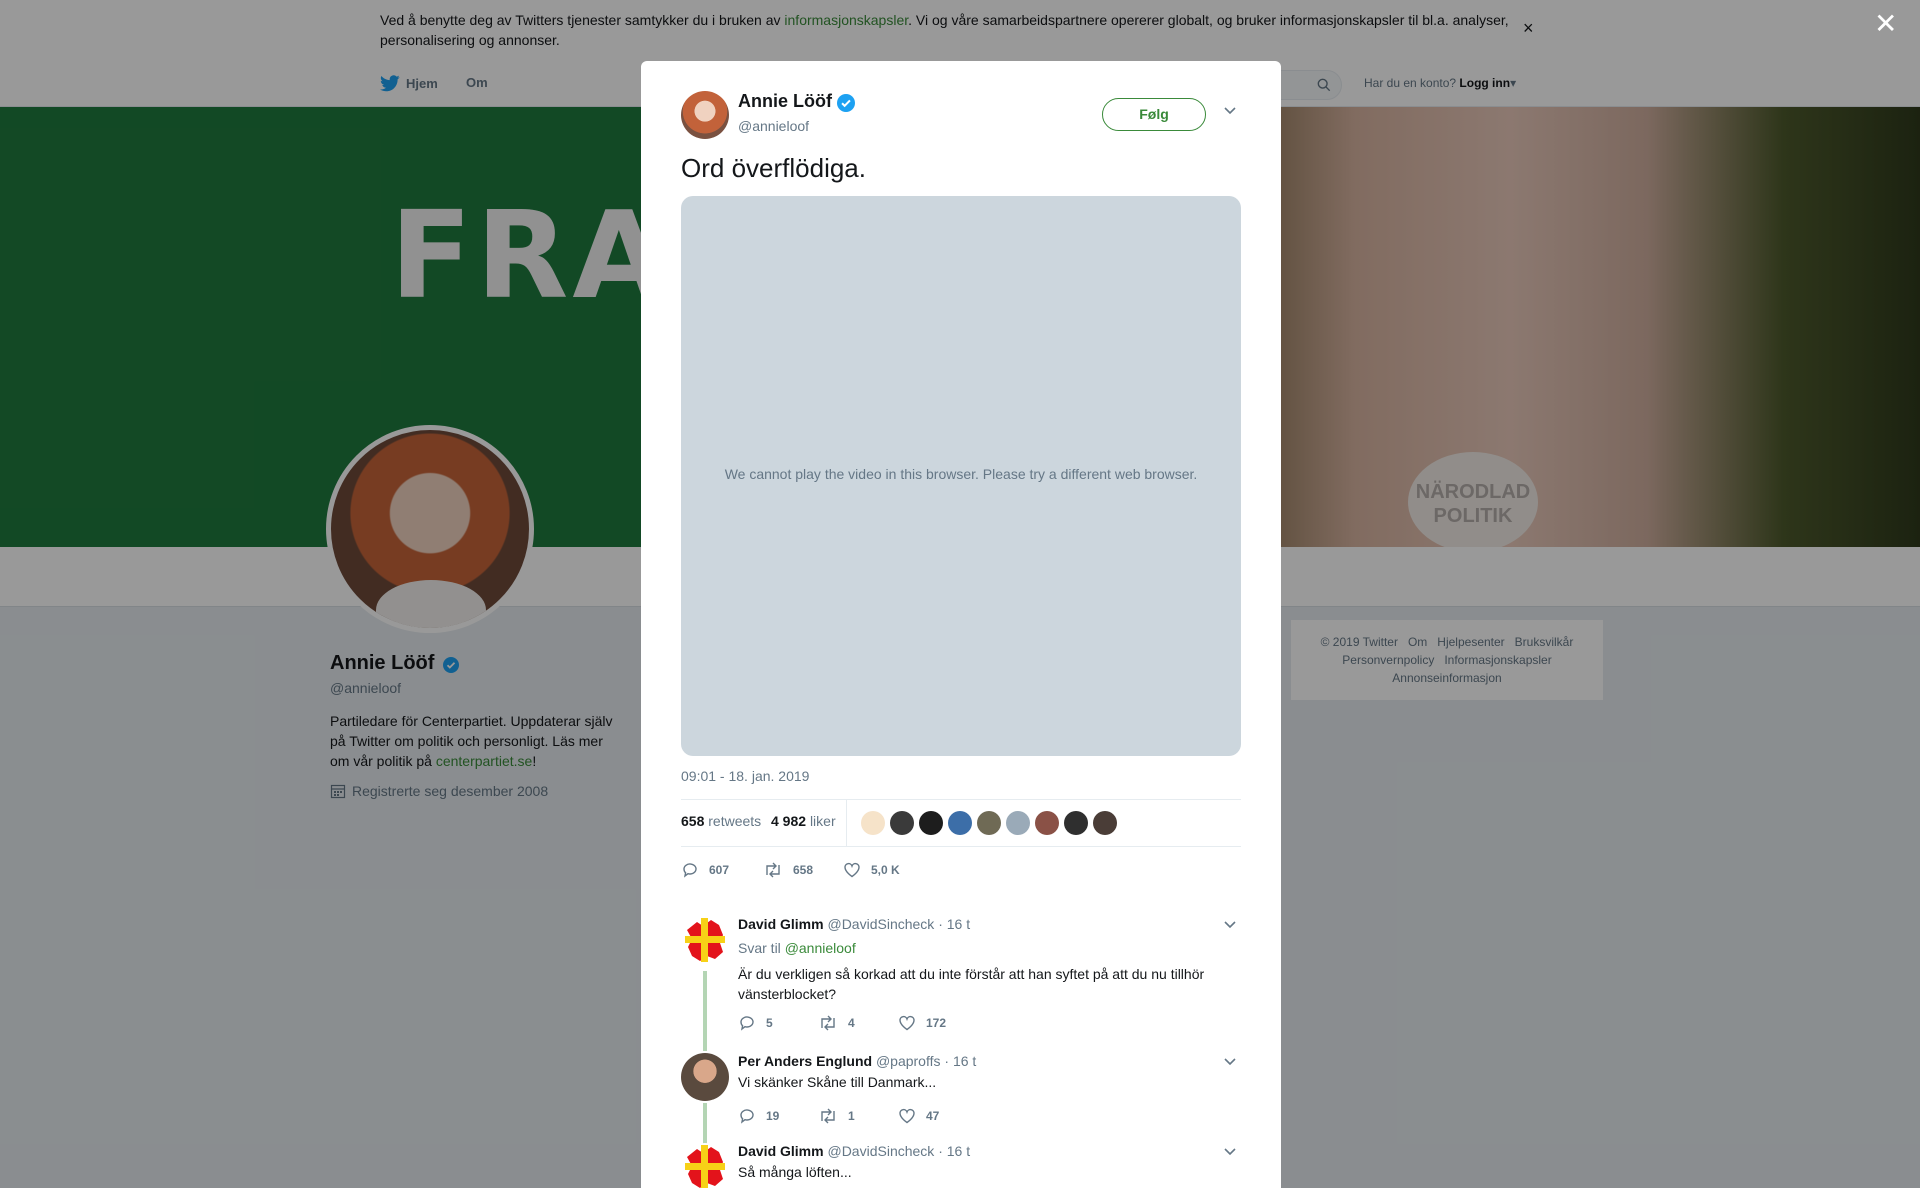 This screenshot has width=1920, height=1188. Describe the element at coordinates (936, 1023) in the screenshot. I see `like-count: 172` at that location.